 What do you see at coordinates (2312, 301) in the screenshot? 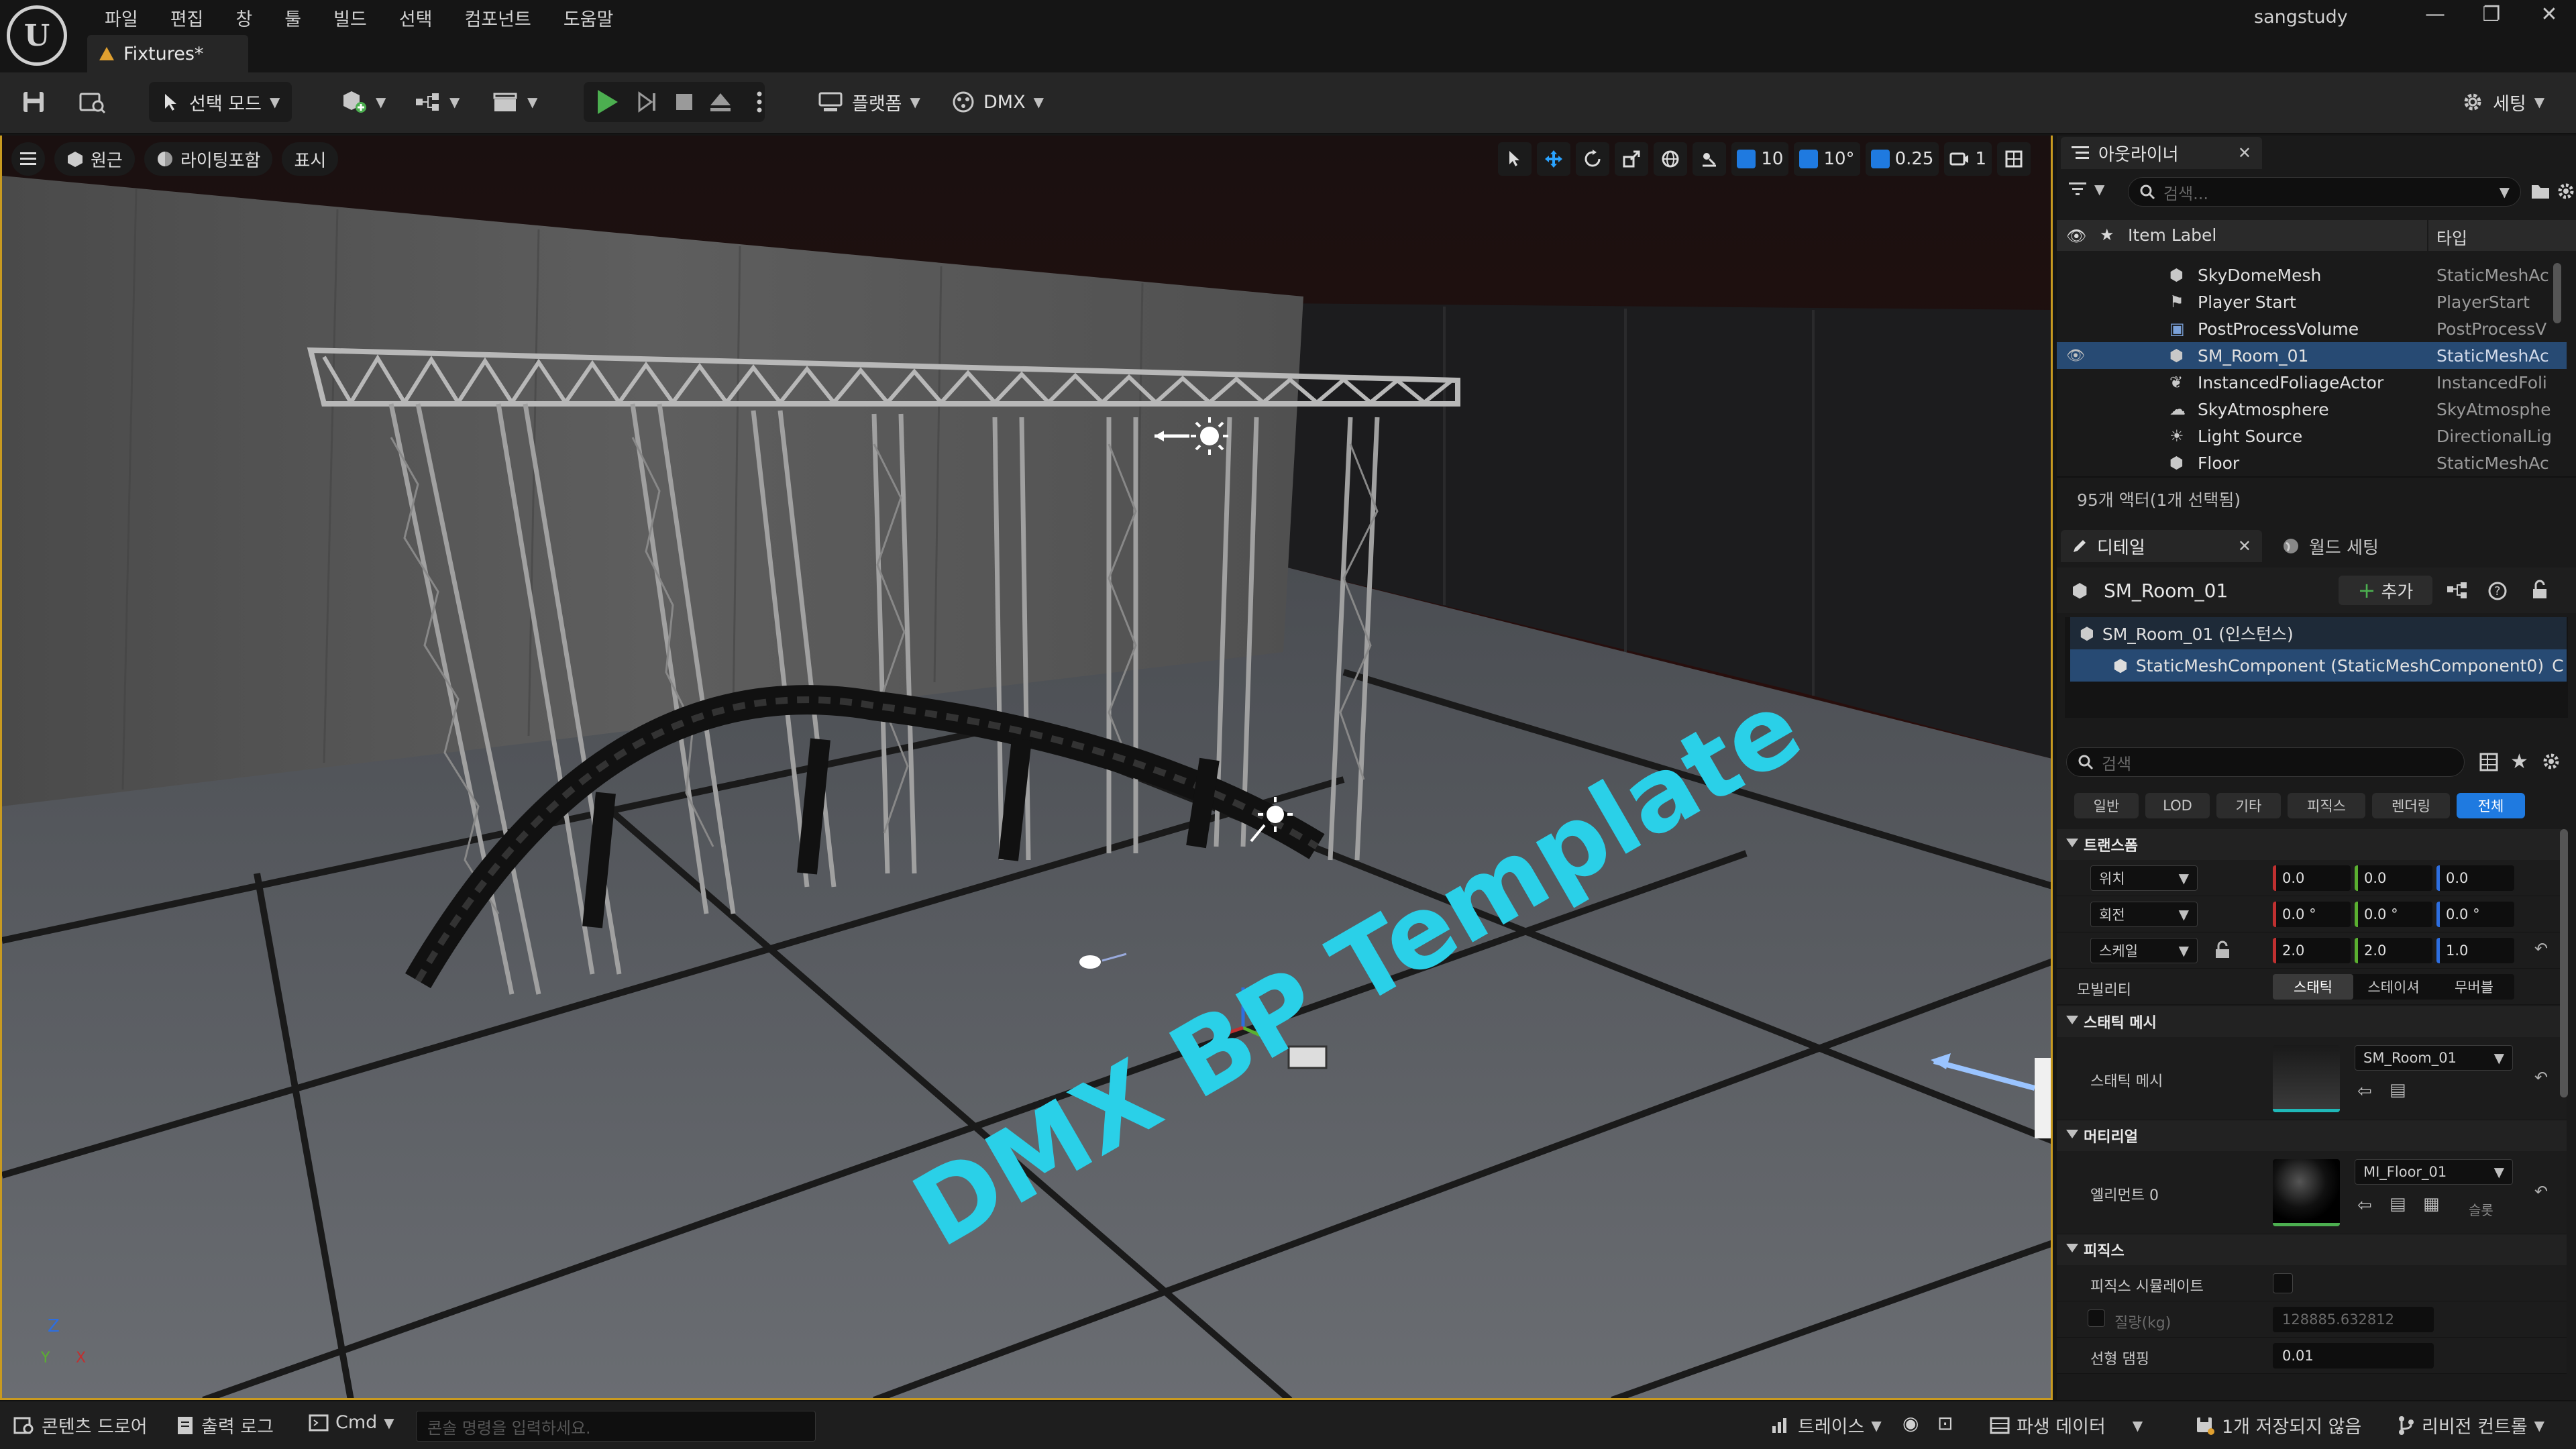
I see `outliner-row: ⚑ Player Start PlayerStart` at bounding box center [2312, 301].